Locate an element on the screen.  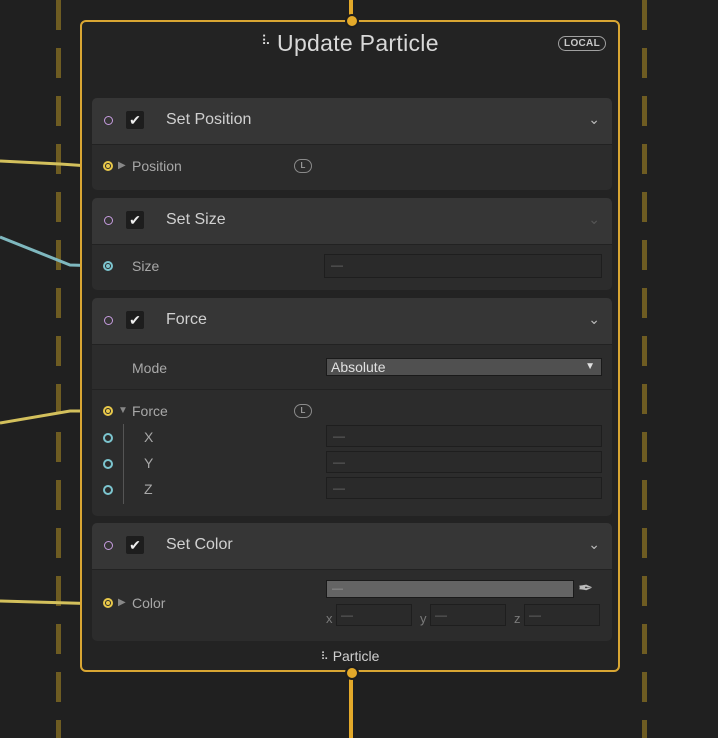
footer-label: Particle is located at coordinates (356, 656).